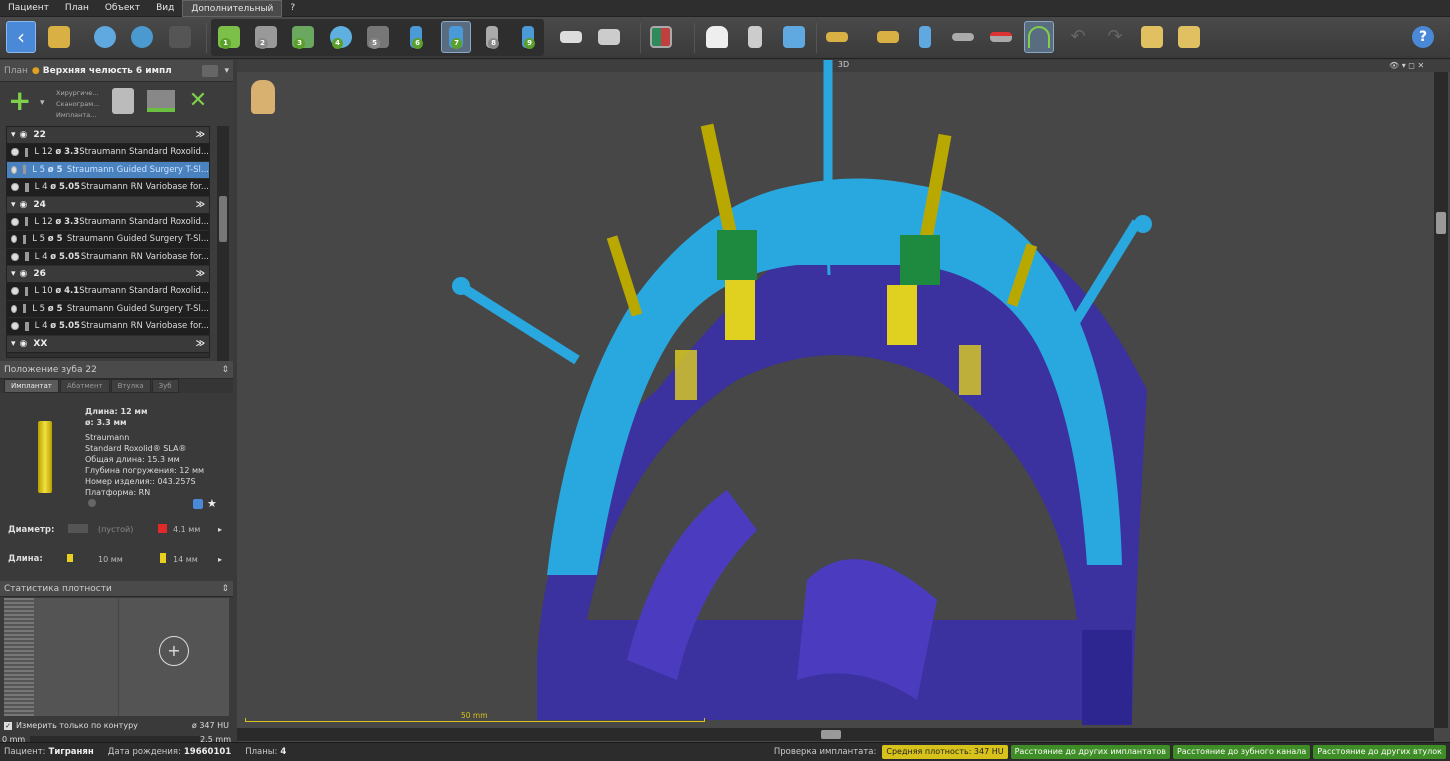  What do you see at coordinates (31, 386) in the screenshot?
I see `tab-implant: Имплантат` at bounding box center [31, 386].